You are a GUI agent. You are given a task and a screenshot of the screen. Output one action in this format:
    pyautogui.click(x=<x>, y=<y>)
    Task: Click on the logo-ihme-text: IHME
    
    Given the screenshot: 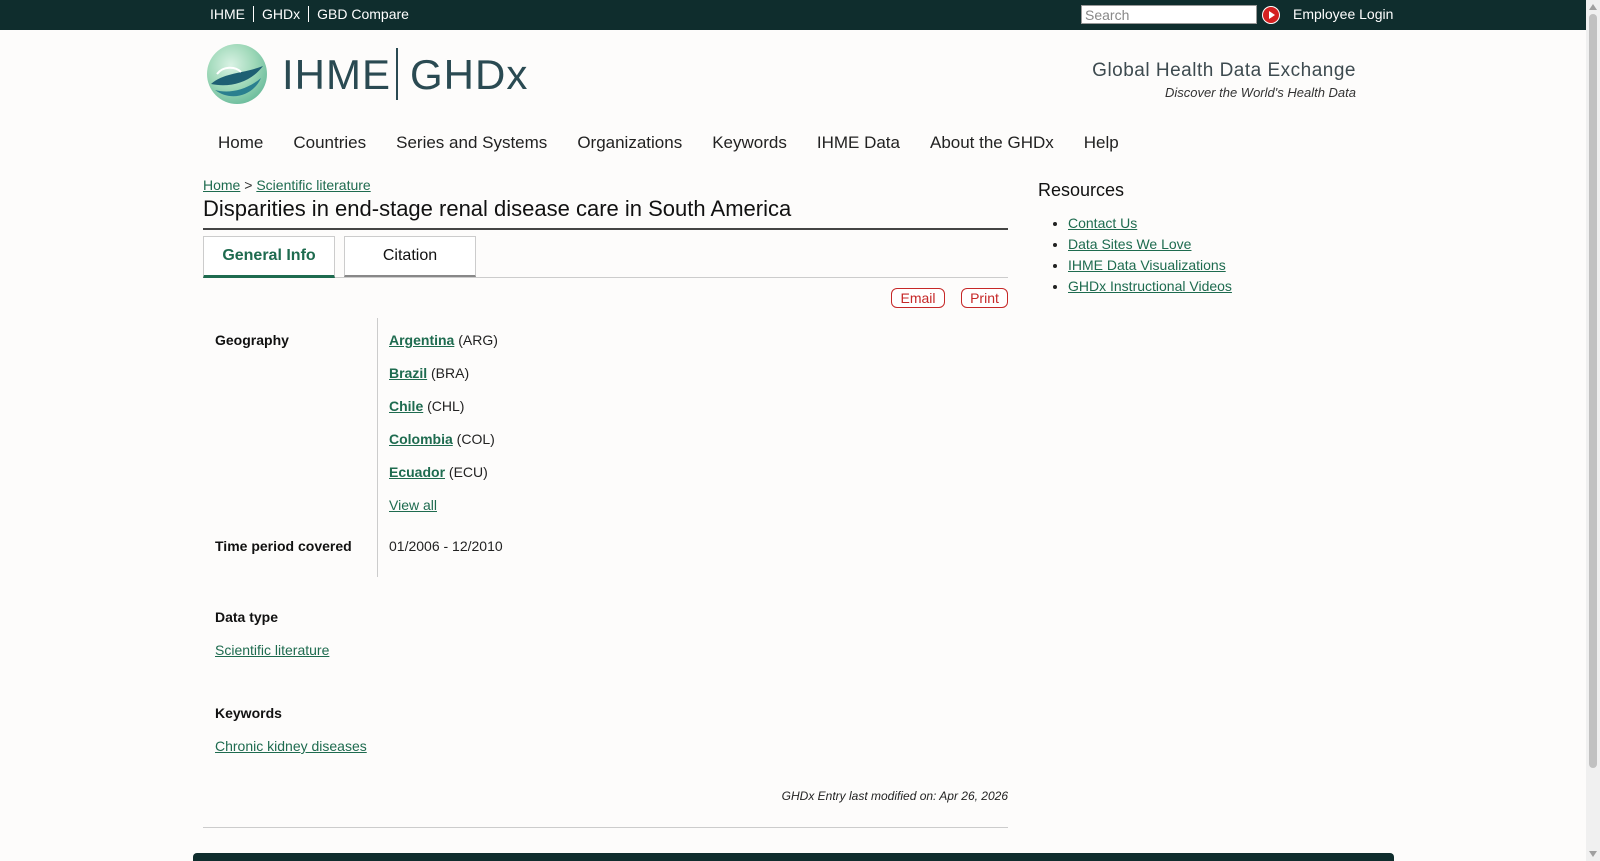 What is the action you would take?
    pyautogui.click(x=336, y=74)
    